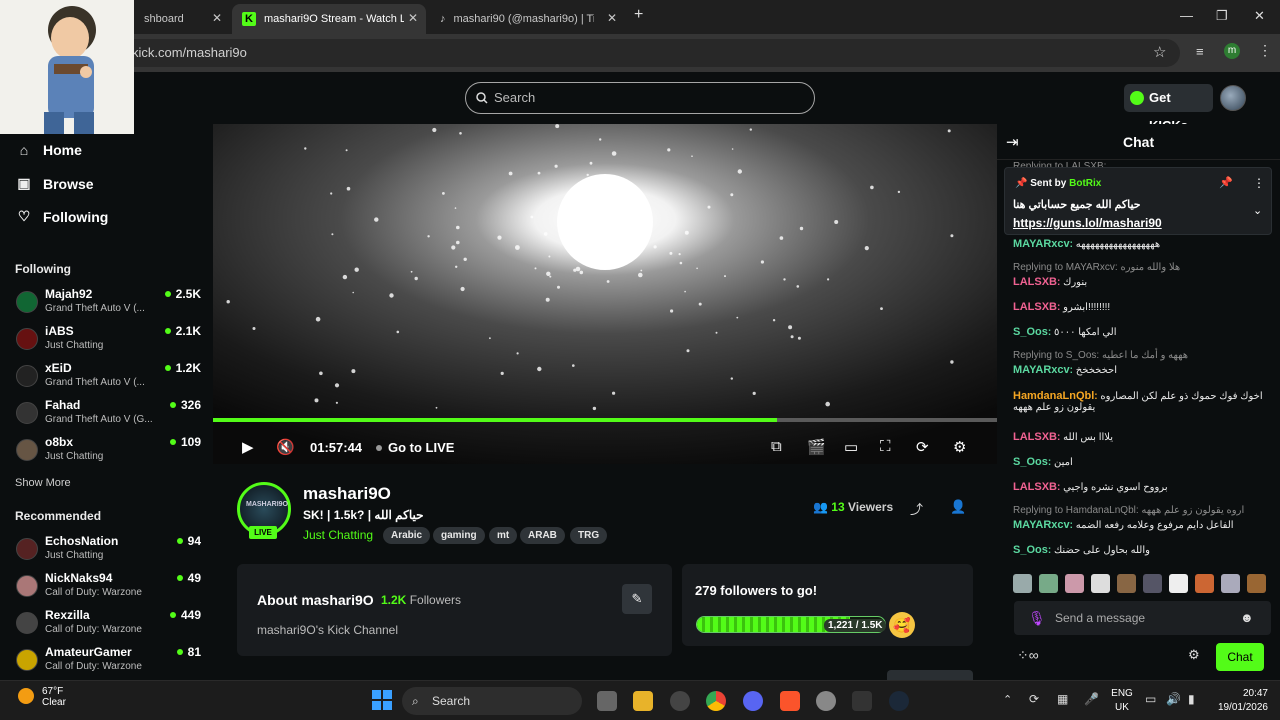  I want to click on new-tab-button: +, so click(638, 15).